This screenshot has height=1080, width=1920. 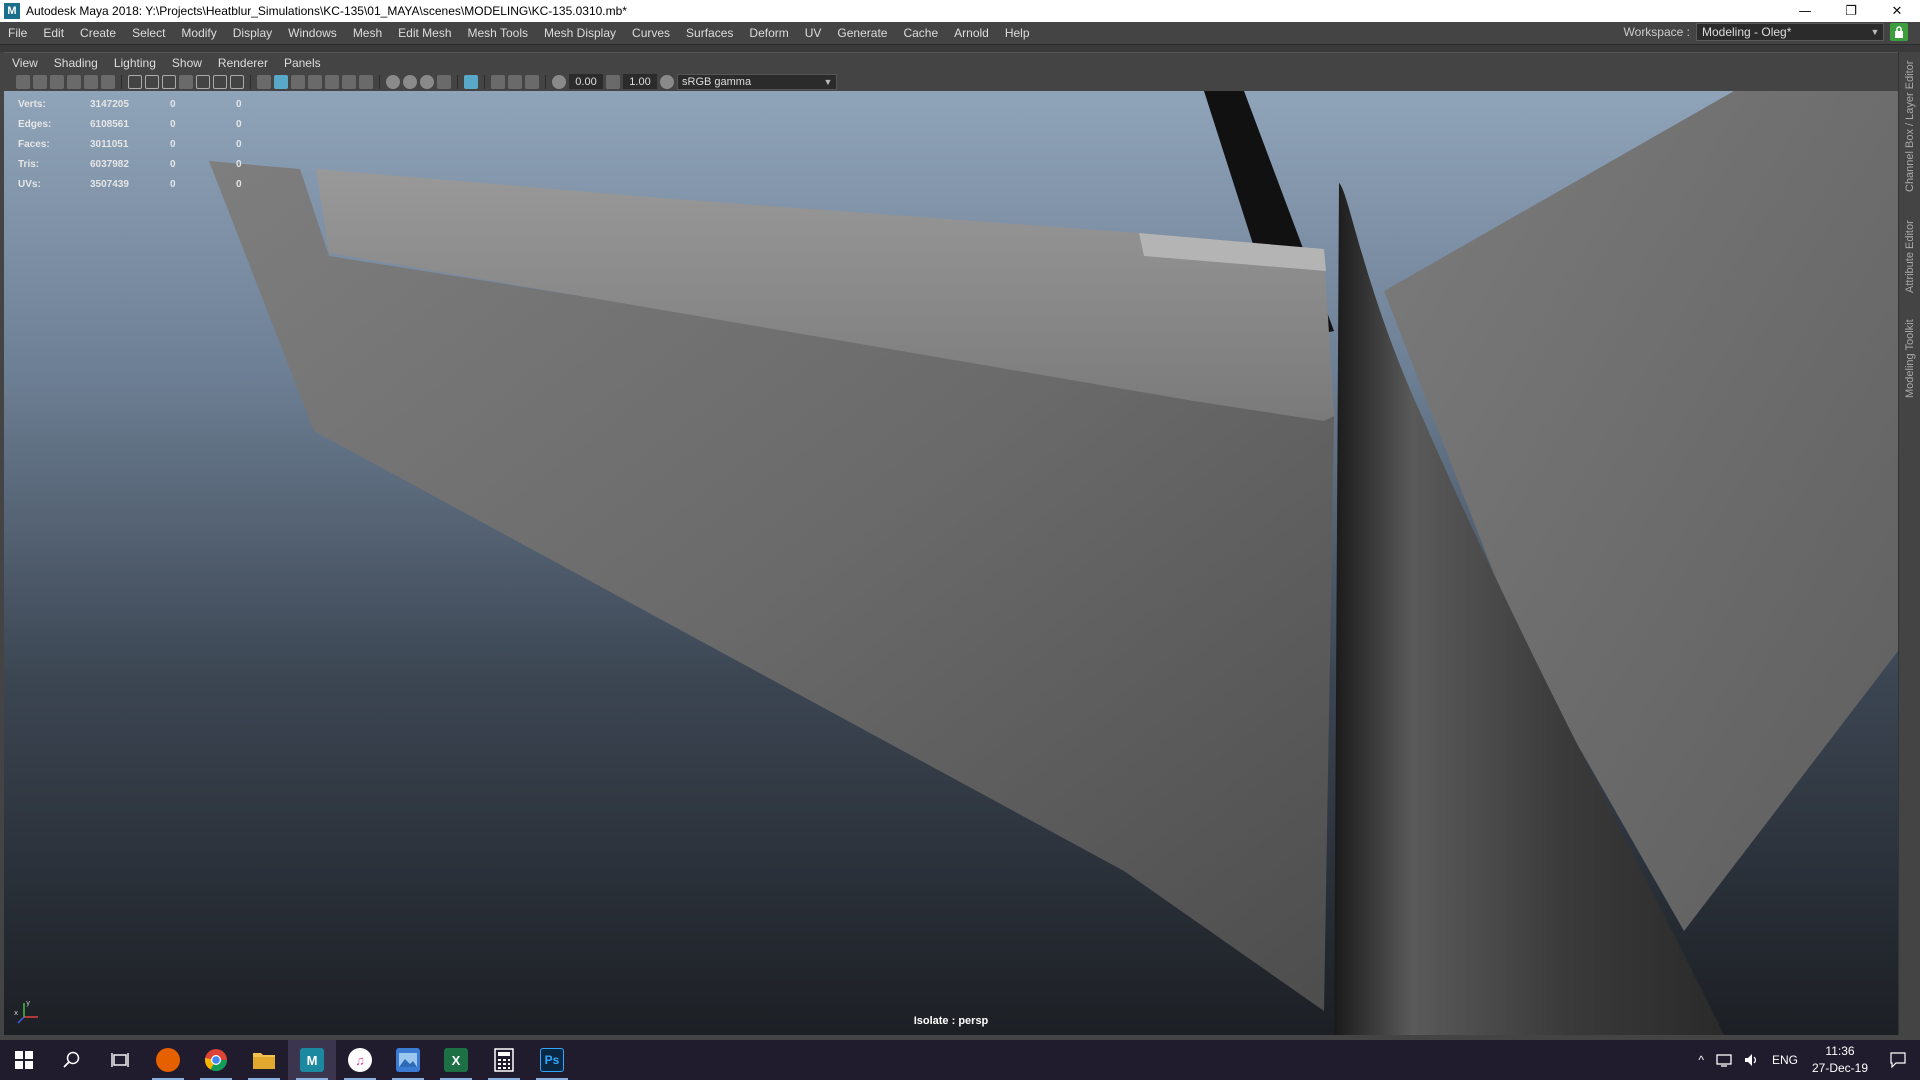 I want to click on hud-label: Faces:, so click(x=34, y=144).